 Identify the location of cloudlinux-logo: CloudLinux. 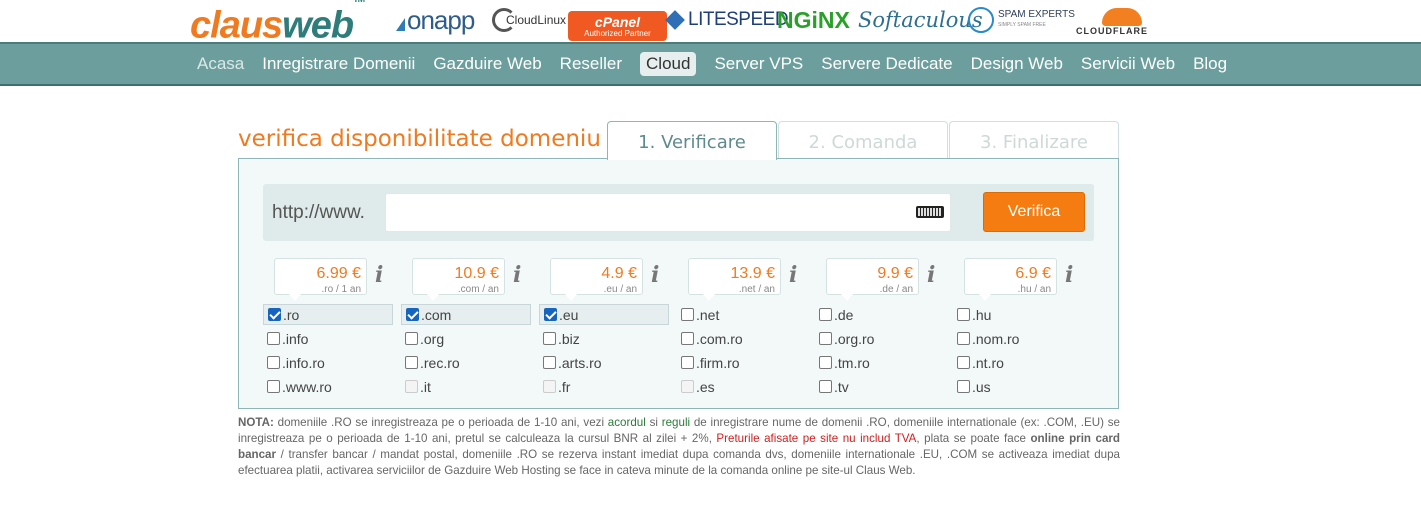
(529, 20).